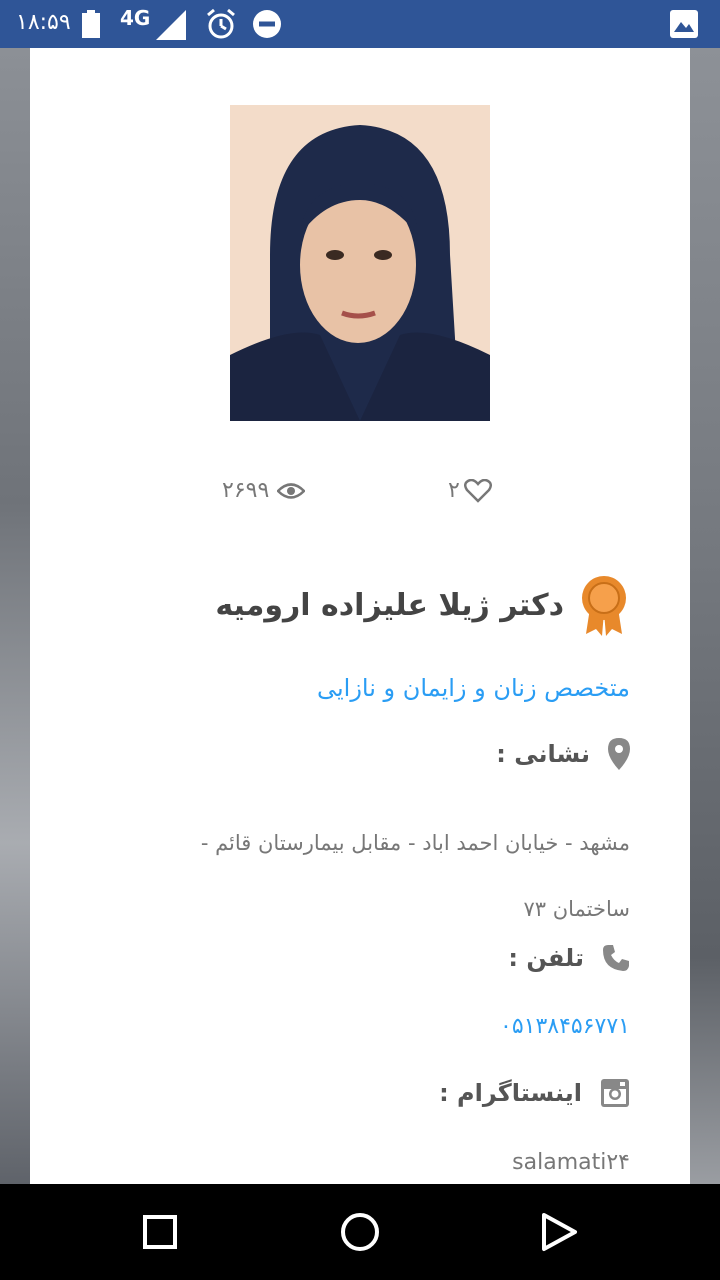  I want to click on views-counter: ۲۶۹۹, so click(264, 490).